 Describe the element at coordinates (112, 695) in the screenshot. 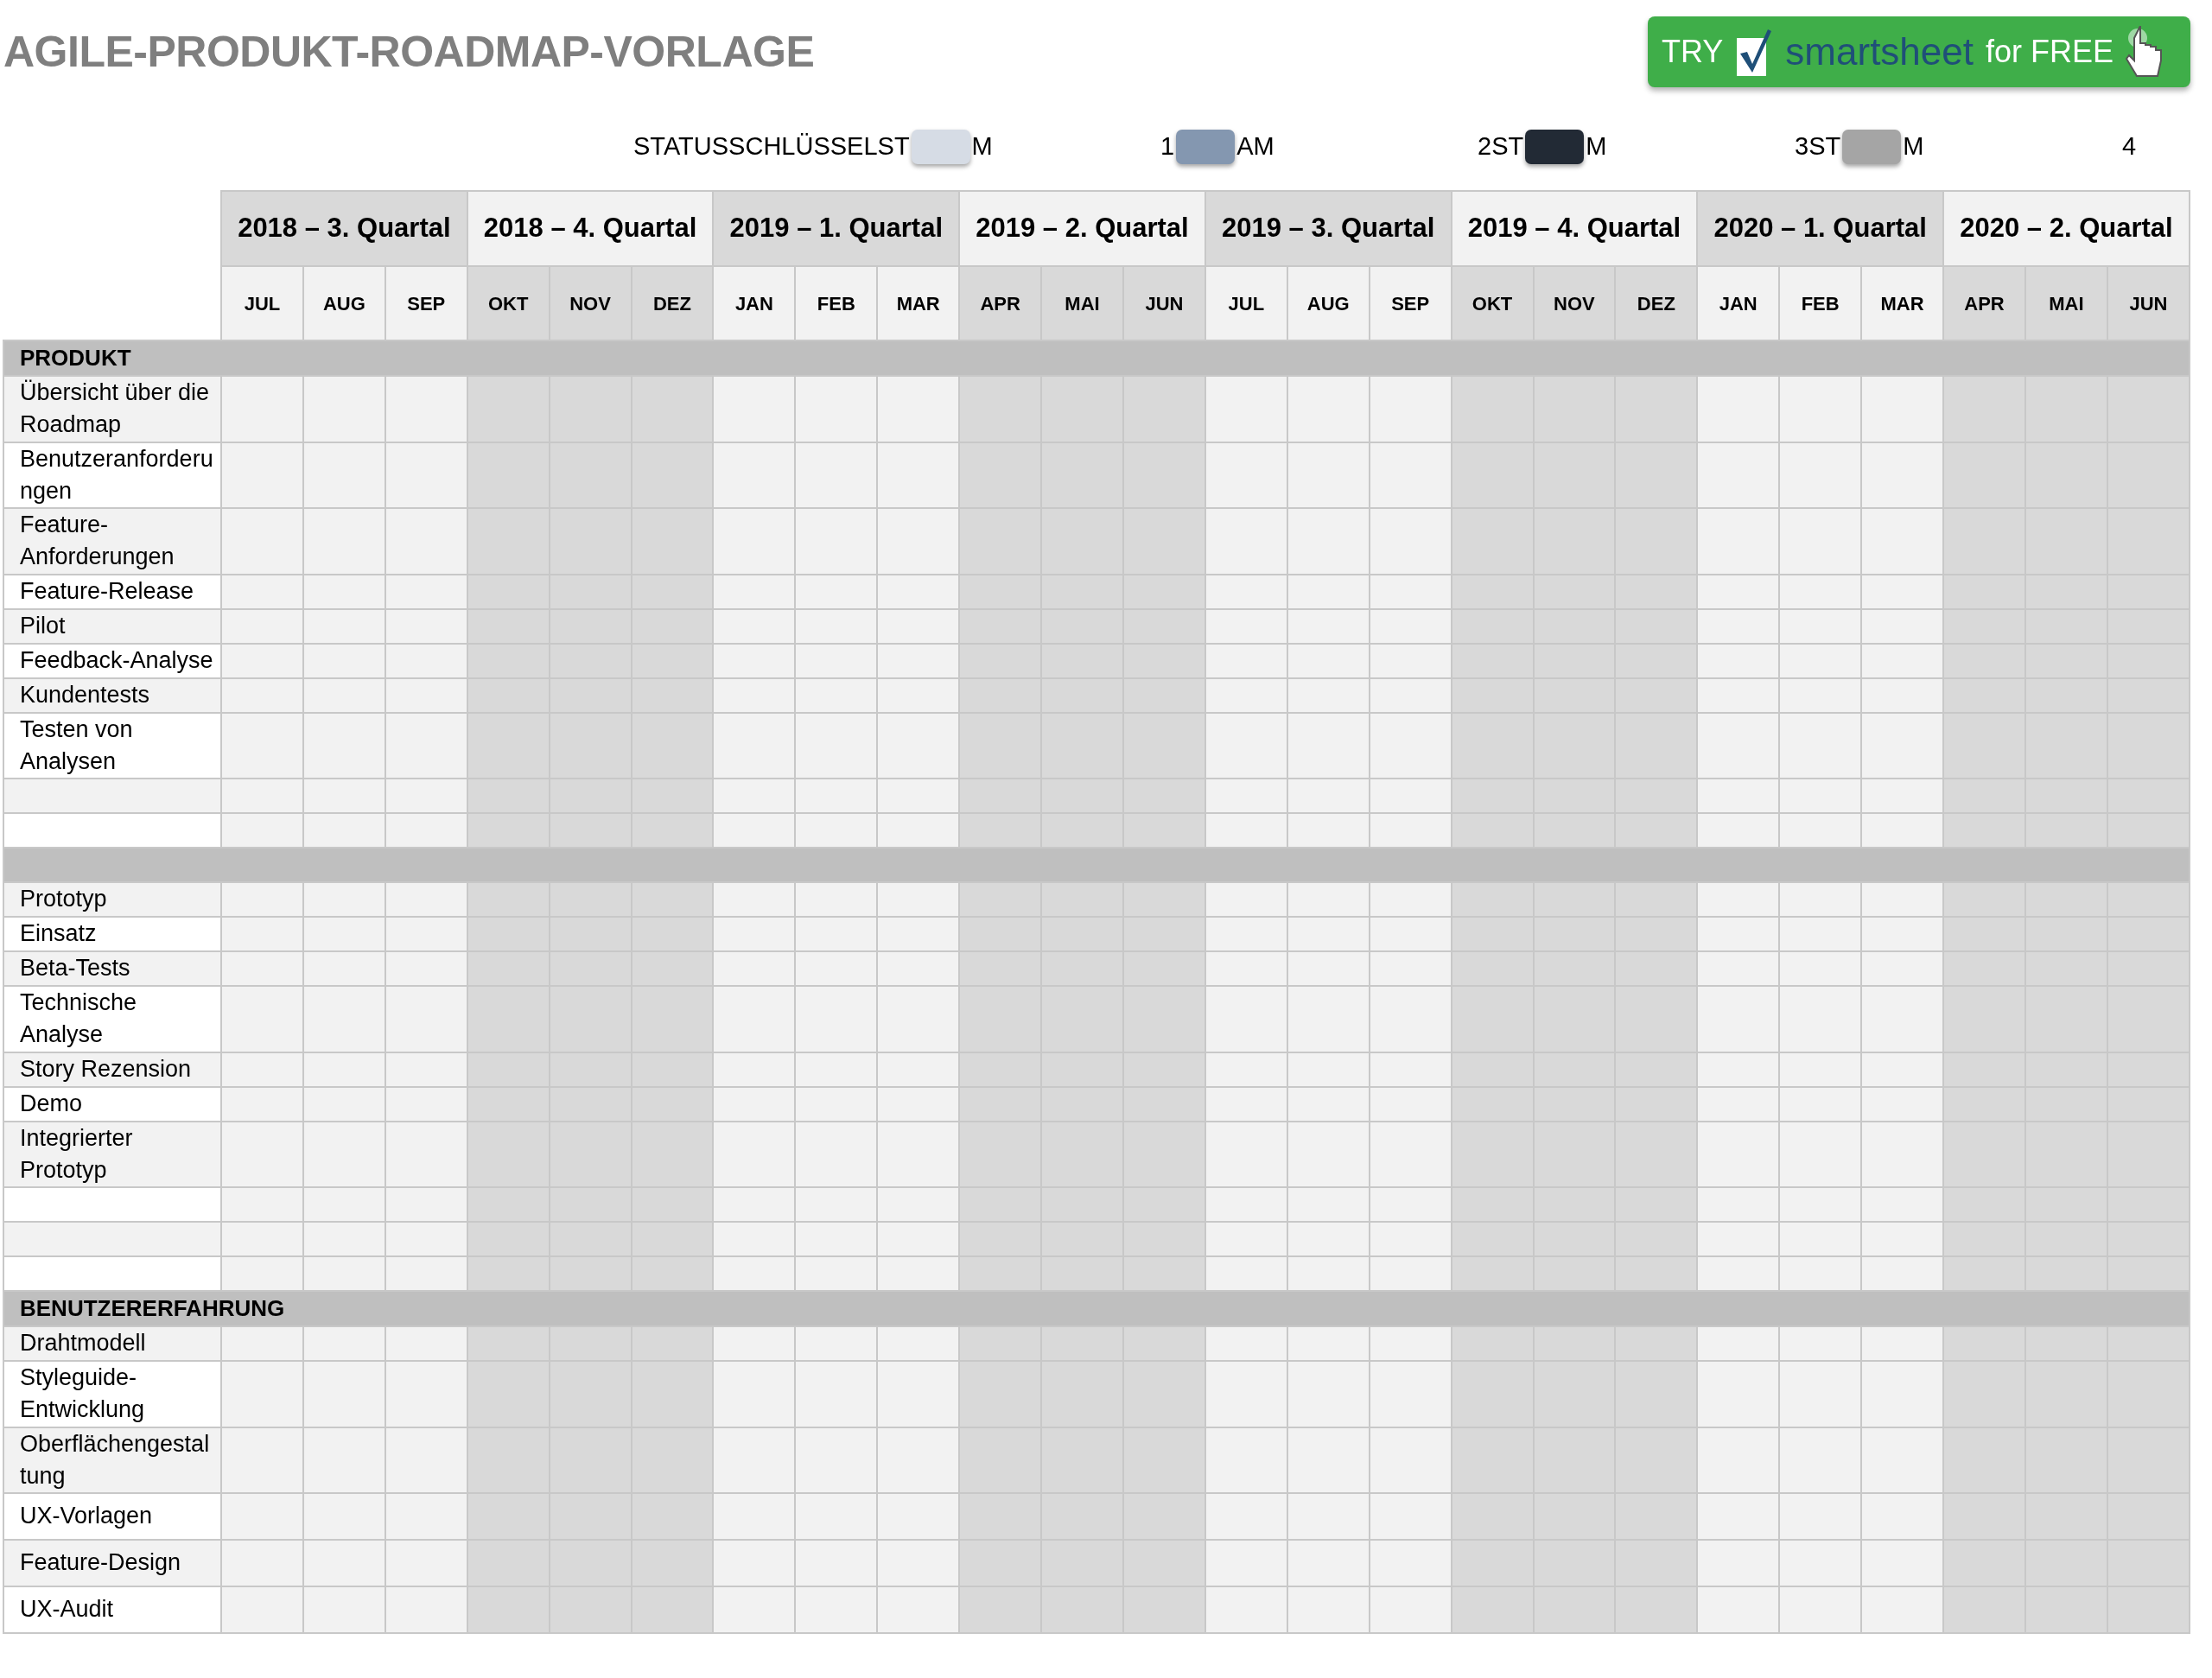

I see `row-label: Kundentests` at that location.